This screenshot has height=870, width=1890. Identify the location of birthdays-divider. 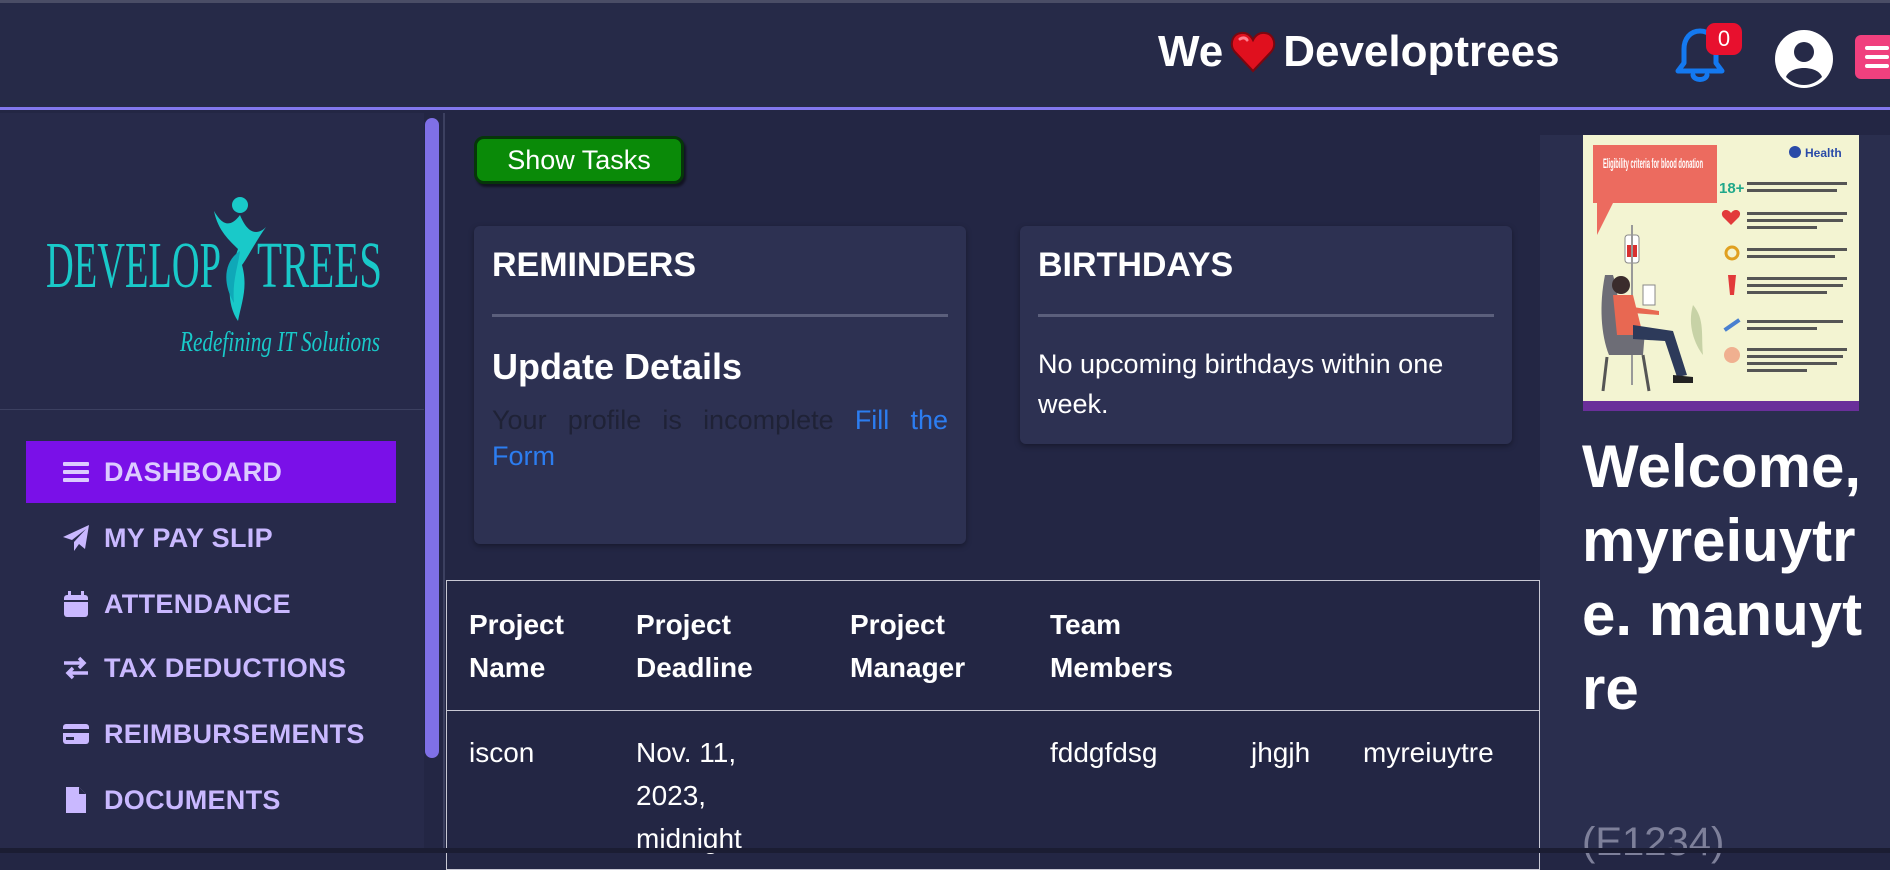
(1266, 315).